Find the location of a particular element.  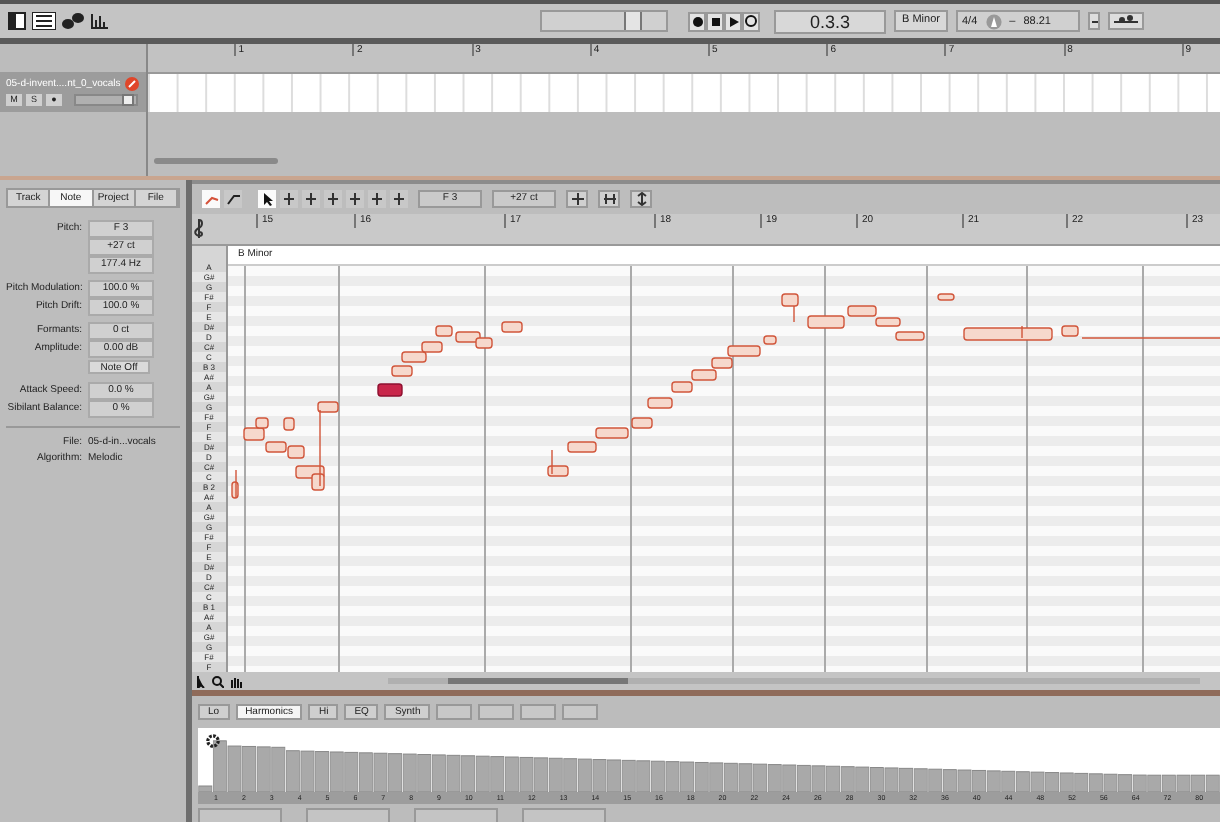

panel-icon is located at coordinates (17, 21).